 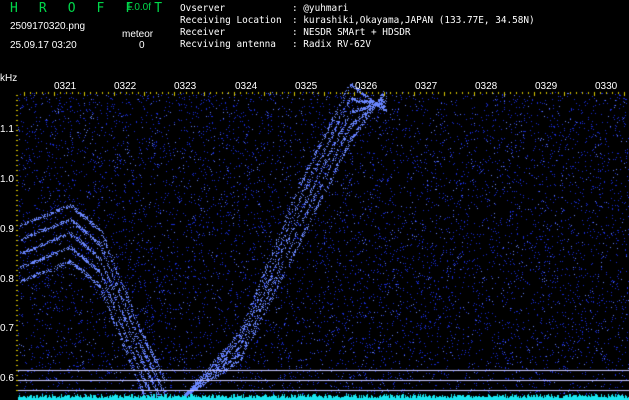 I want to click on station-key: Receiver, so click(x=203, y=32).